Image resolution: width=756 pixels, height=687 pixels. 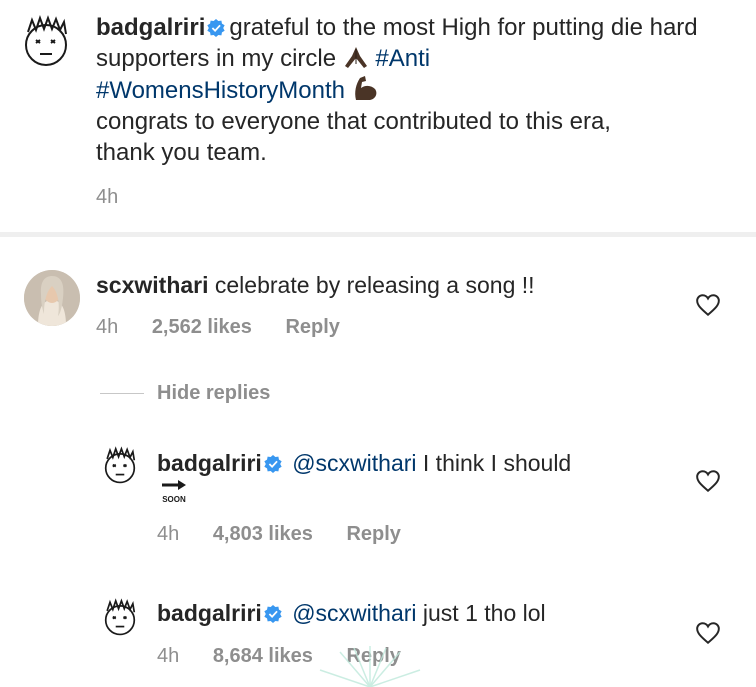 What do you see at coordinates (107, 327) in the screenshot?
I see `comment-time: 4h` at bounding box center [107, 327].